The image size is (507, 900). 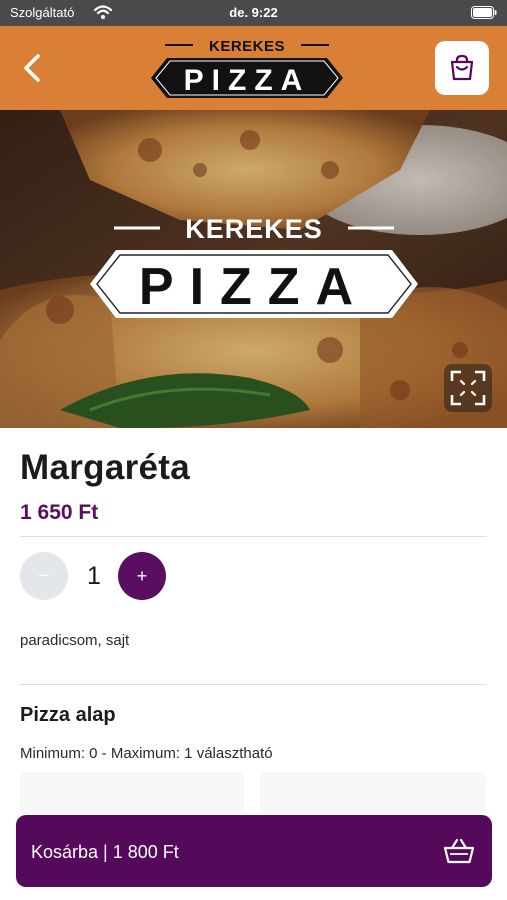 I want to click on add-to-cart-label: Kosárba | 1 800 Ft, so click(x=105, y=852).